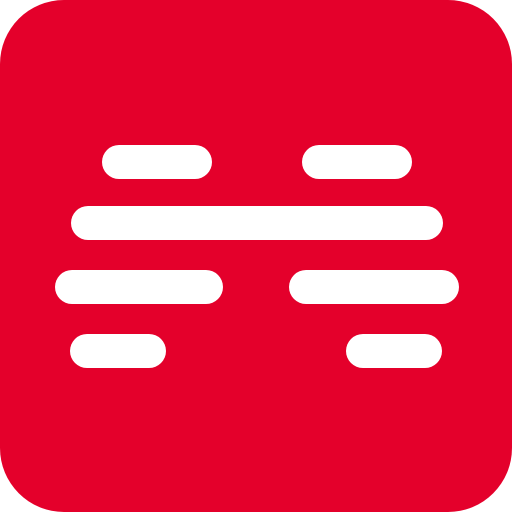  Describe the element at coordinates (374, 287) in the screenshot. I see `logo-bar-right-mid` at that location.